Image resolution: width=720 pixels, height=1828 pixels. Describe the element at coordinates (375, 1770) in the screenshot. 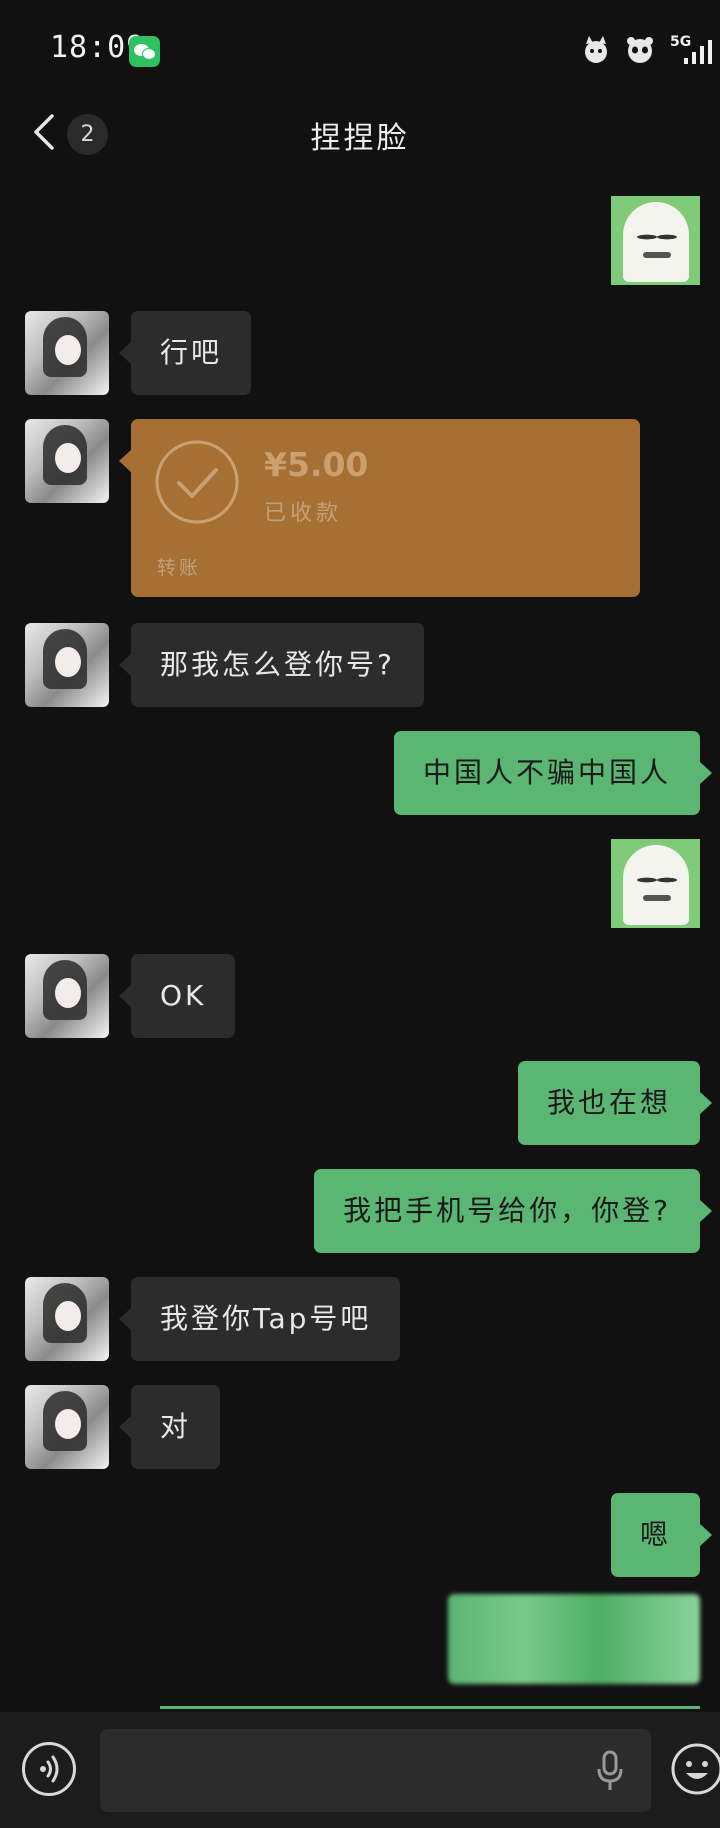

I see `message-input` at that location.